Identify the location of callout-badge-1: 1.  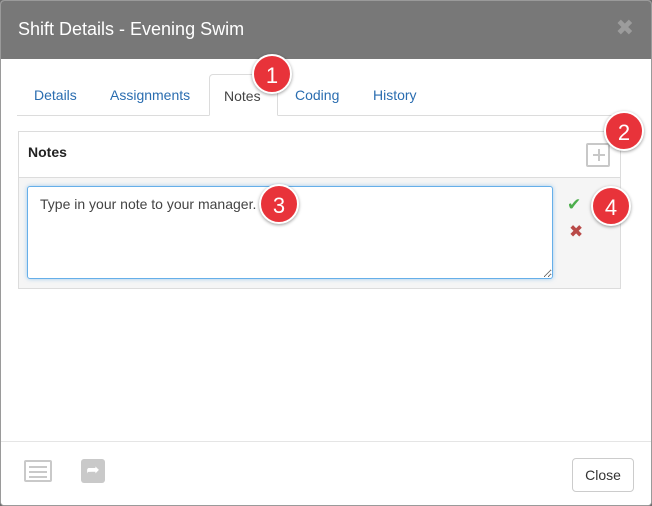
(272, 74).